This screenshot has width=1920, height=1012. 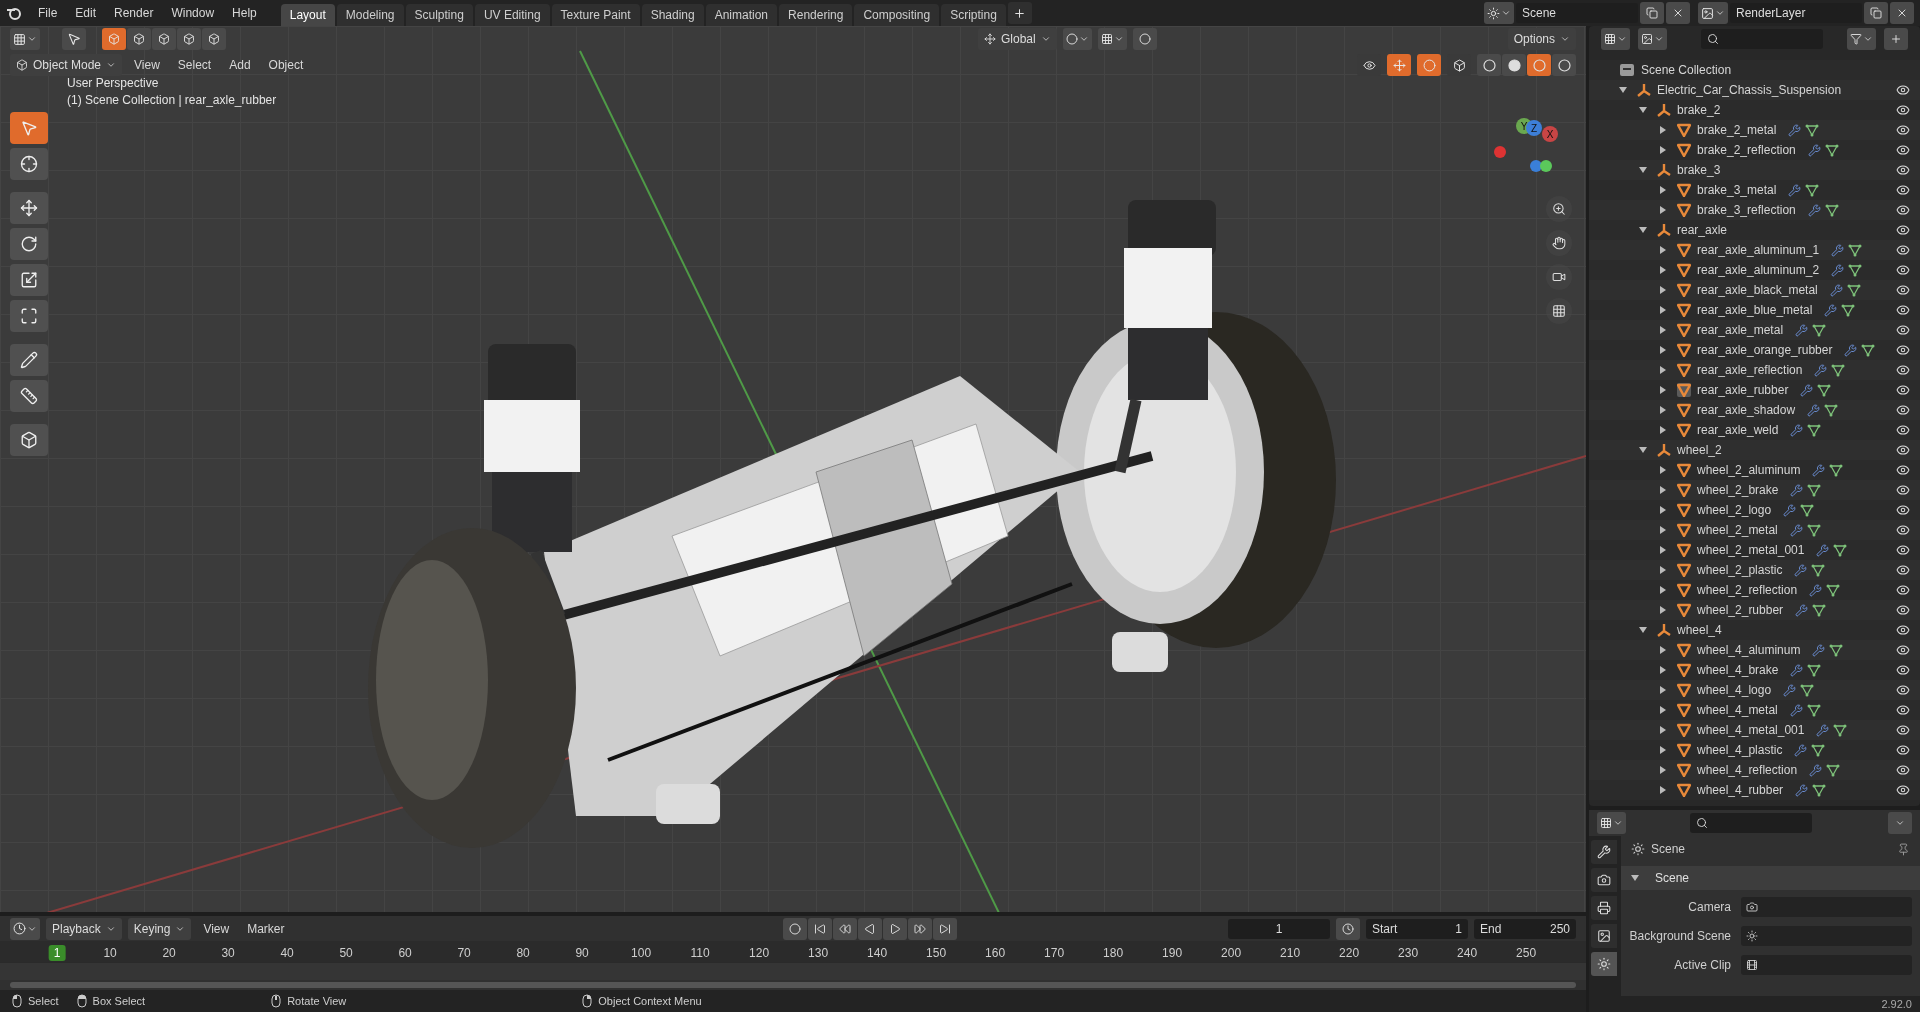 What do you see at coordinates (1017, 39) in the screenshot?
I see `orientation-dropdown: Global` at bounding box center [1017, 39].